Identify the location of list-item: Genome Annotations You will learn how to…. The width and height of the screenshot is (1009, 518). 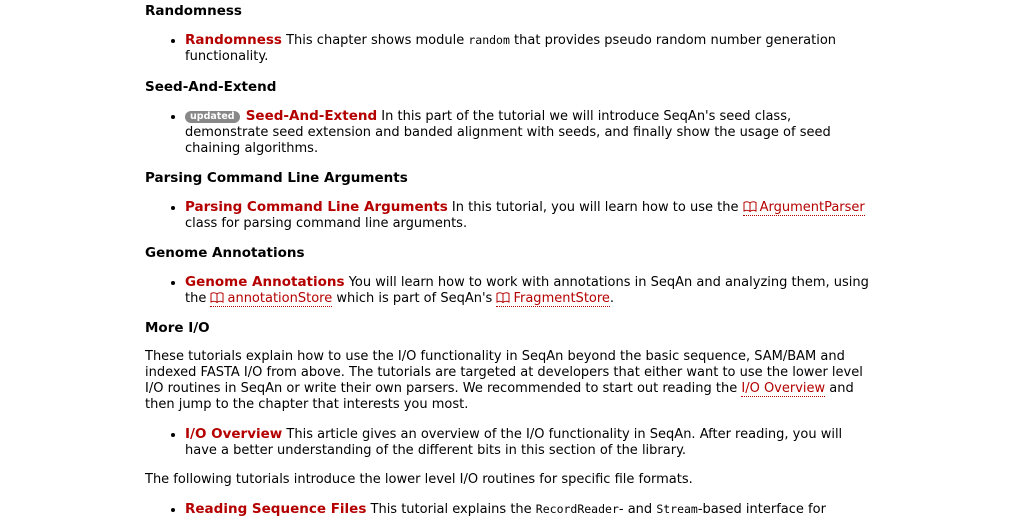
(530, 290).